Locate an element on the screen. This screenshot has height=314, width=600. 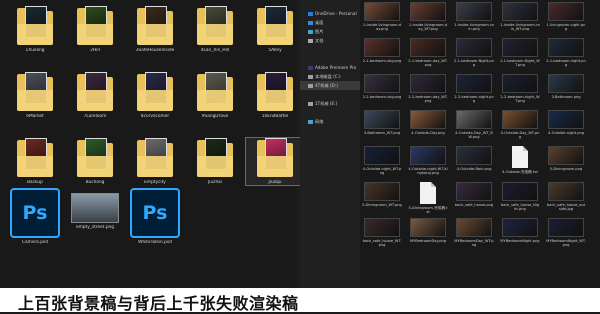
text-file-icon is located at coordinates (428, 193).